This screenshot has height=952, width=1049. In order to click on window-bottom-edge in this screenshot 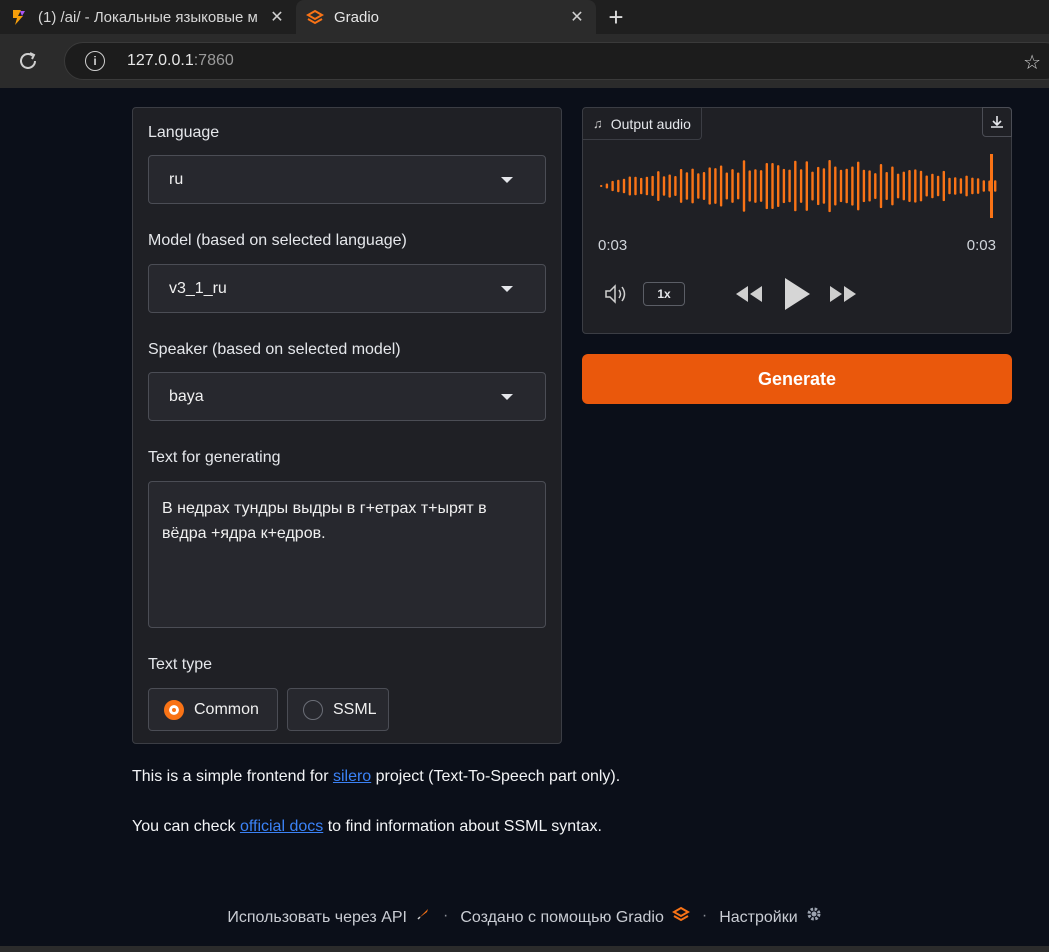, I will do `click(524, 949)`.